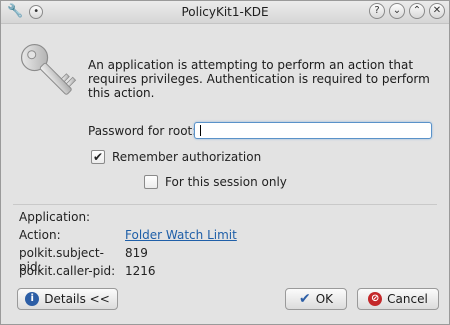  Describe the element at coordinates (407, 299) in the screenshot. I see `cancel-button-label: Cancel` at that location.